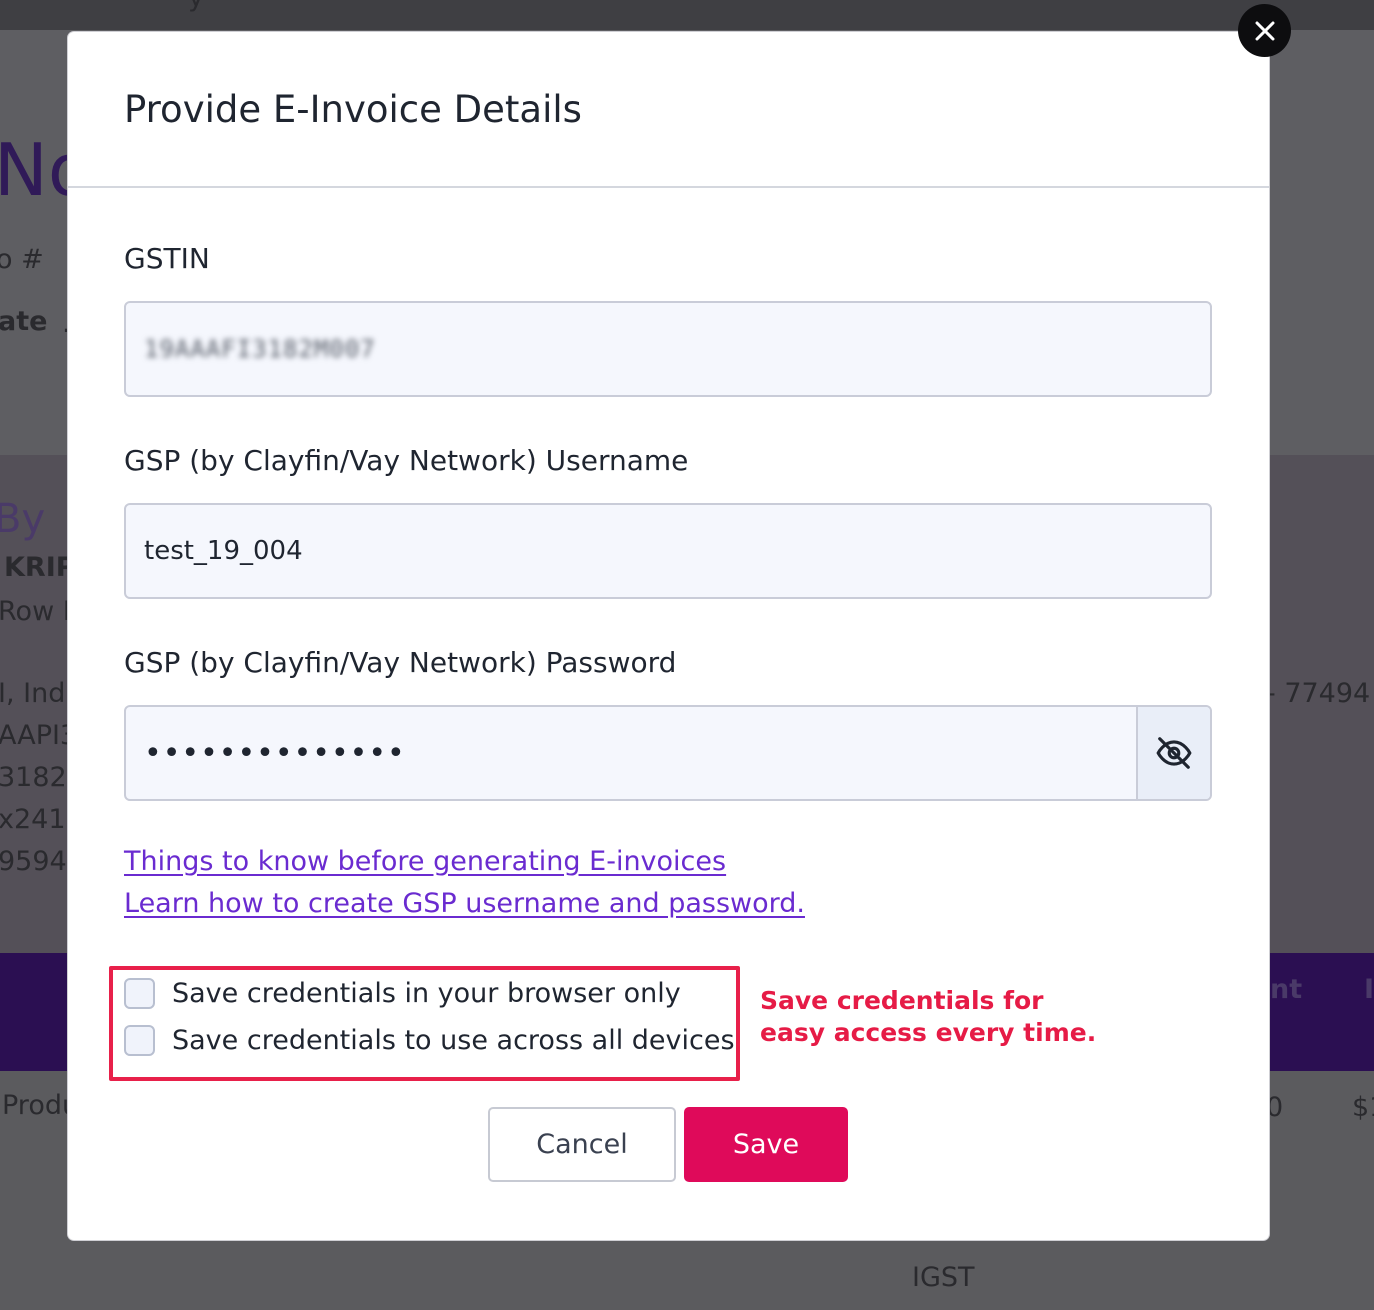 The image size is (1374, 1310). I want to click on cancel-button: Cancel, so click(582, 1144).